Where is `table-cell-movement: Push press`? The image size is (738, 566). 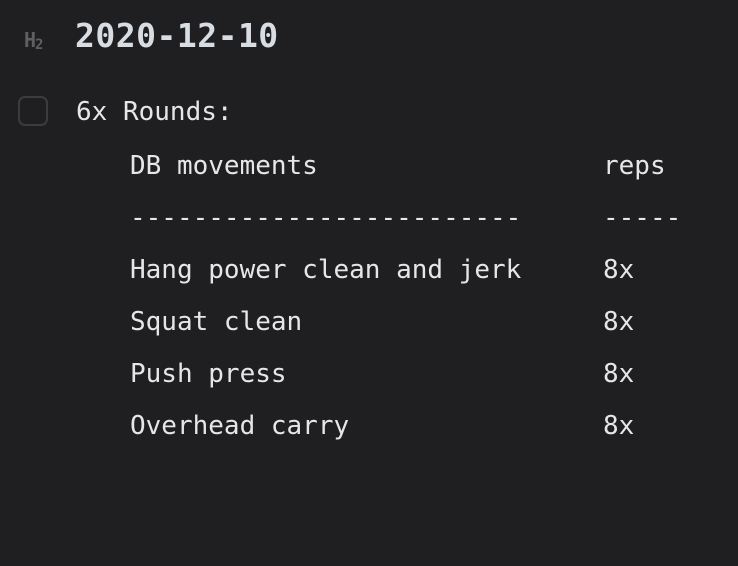
table-cell-movement: Push press is located at coordinates (208, 374).